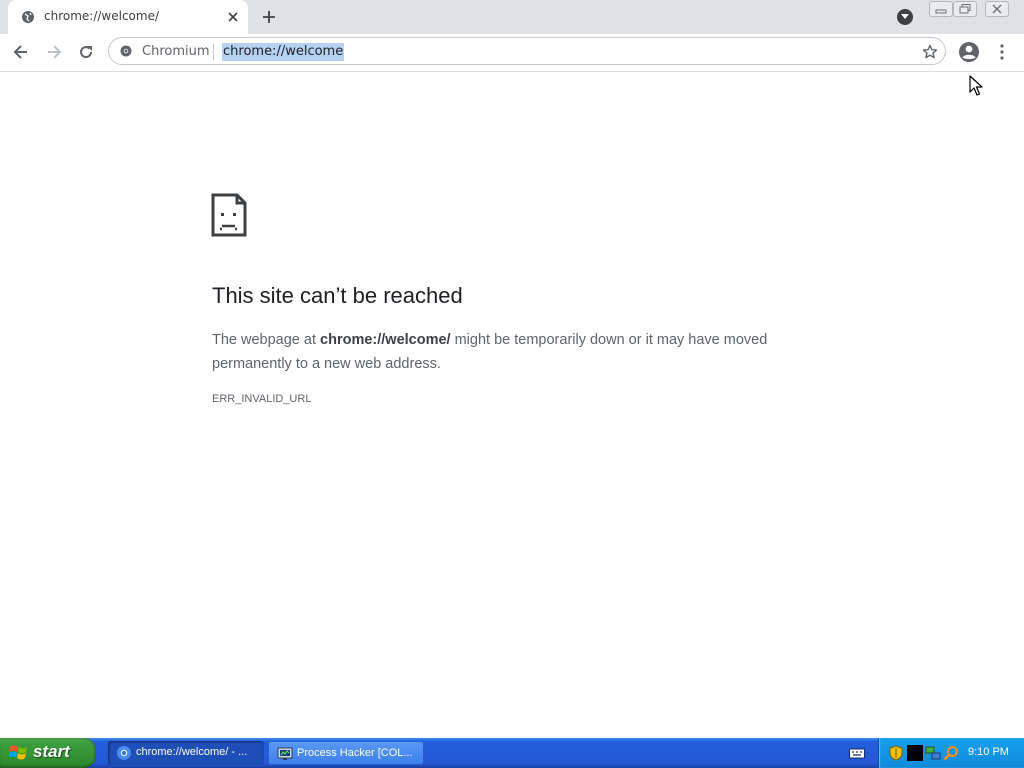  I want to click on process-hacker-icon, so click(285, 753).